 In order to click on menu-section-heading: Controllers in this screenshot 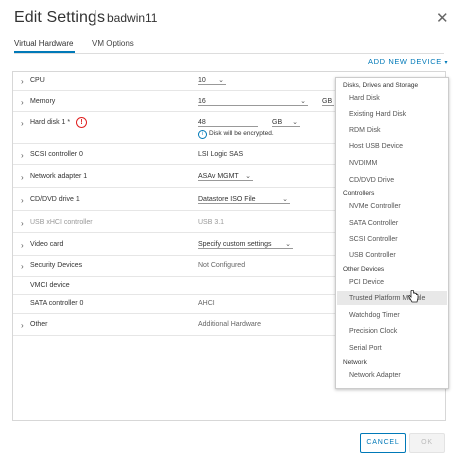, I will do `click(359, 193)`.